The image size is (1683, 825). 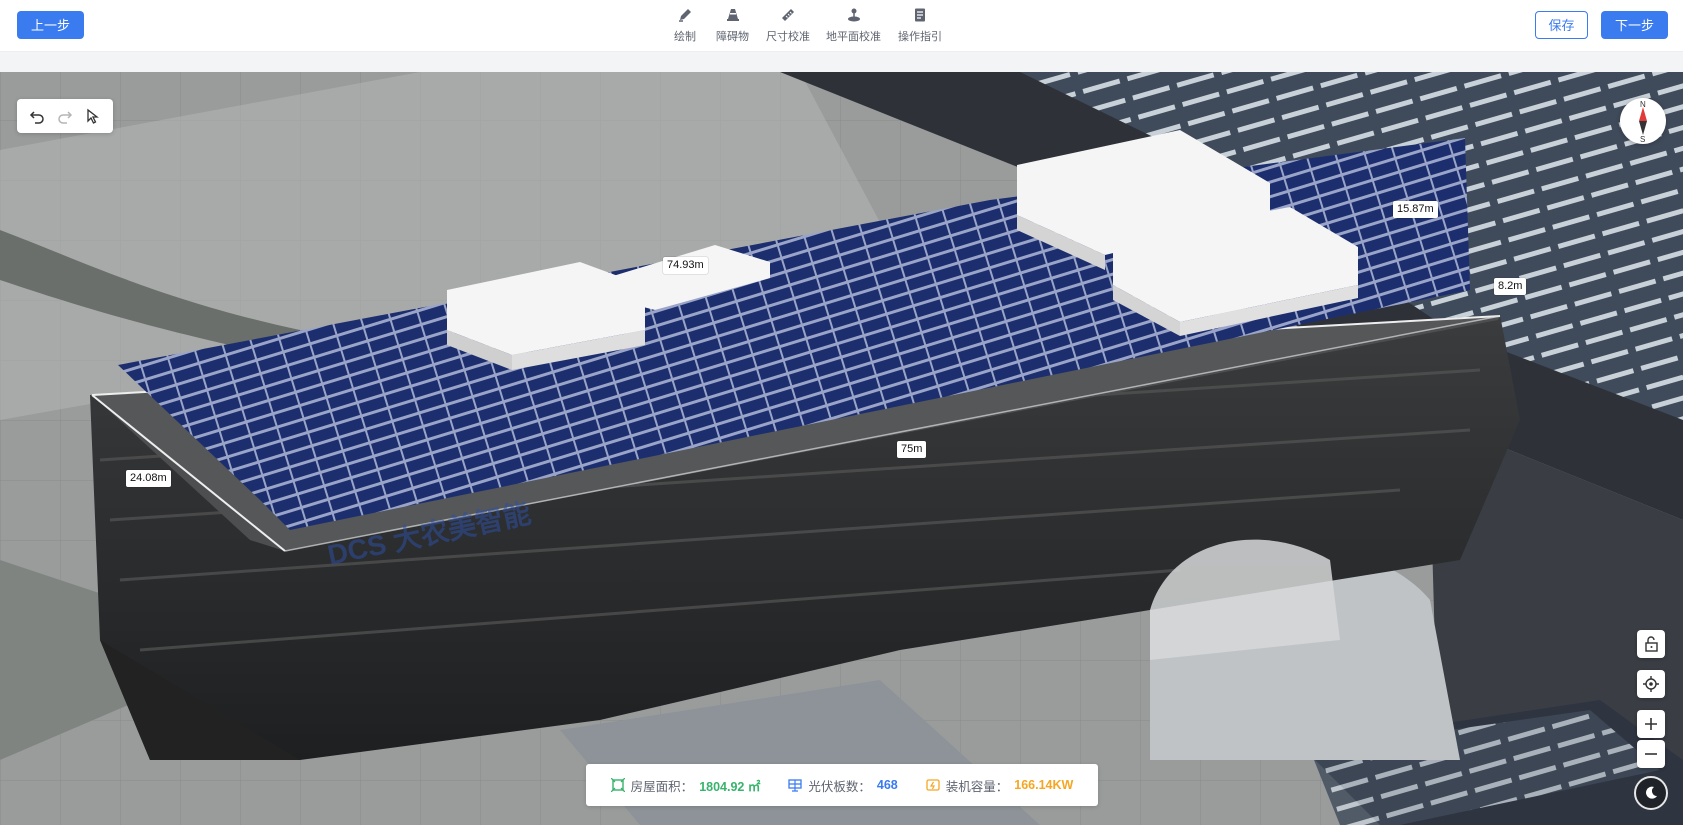 I want to click on edit-tools-panel, so click(x=65, y=116).